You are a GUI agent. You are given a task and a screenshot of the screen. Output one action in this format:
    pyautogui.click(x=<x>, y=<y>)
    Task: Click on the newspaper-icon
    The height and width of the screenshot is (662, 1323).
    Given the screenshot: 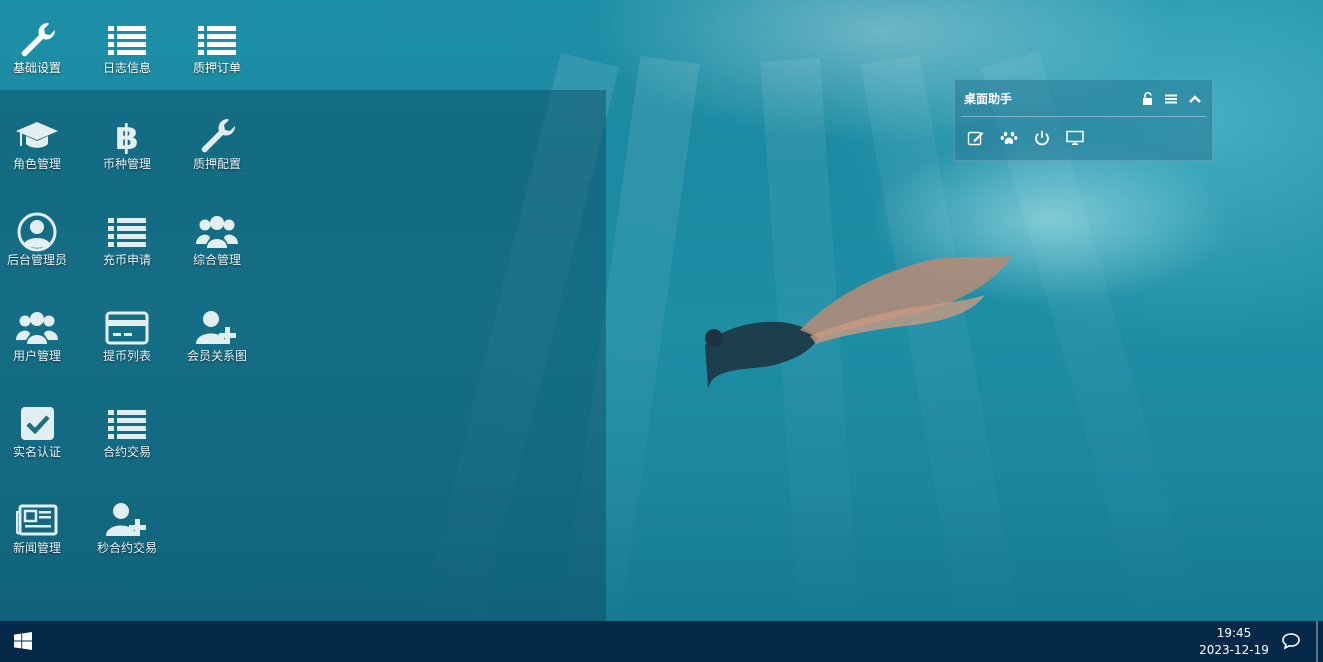 What is the action you would take?
    pyautogui.click(x=37, y=520)
    